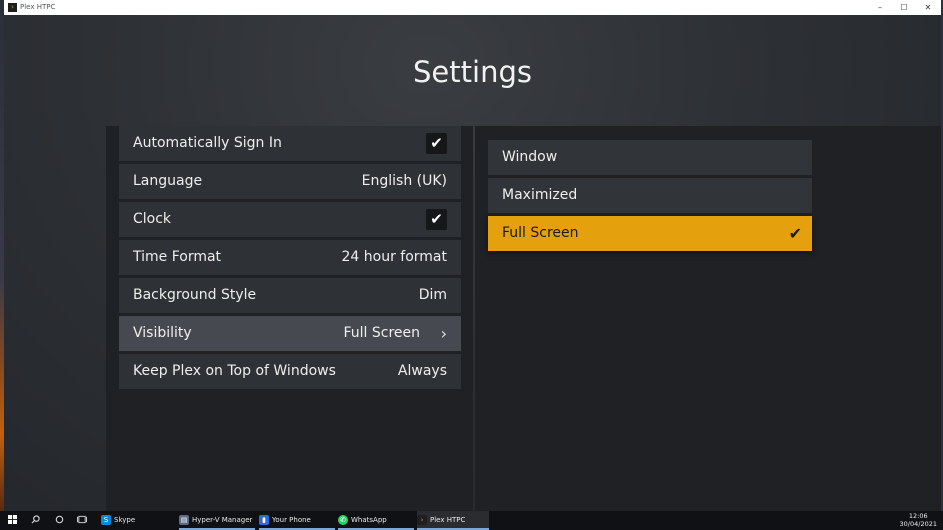 This screenshot has height=530, width=943. What do you see at coordinates (125, 520) in the screenshot?
I see `taskbar-app-label: Skype` at bounding box center [125, 520].